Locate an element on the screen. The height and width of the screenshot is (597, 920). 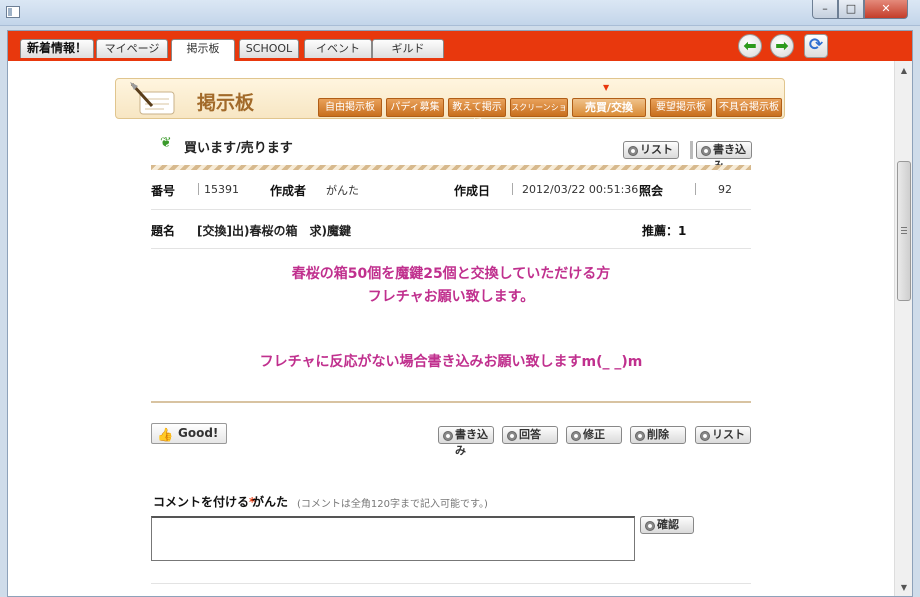
write-button-top: 書き込み is located at coordinates (724, 156).